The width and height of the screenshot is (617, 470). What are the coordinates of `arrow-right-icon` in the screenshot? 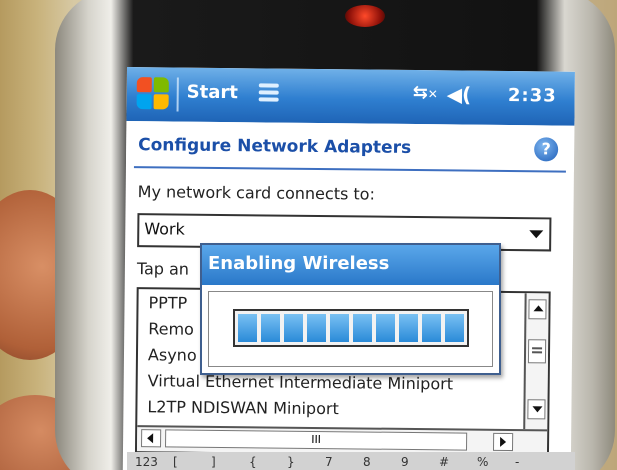 It's located at (503, 441).